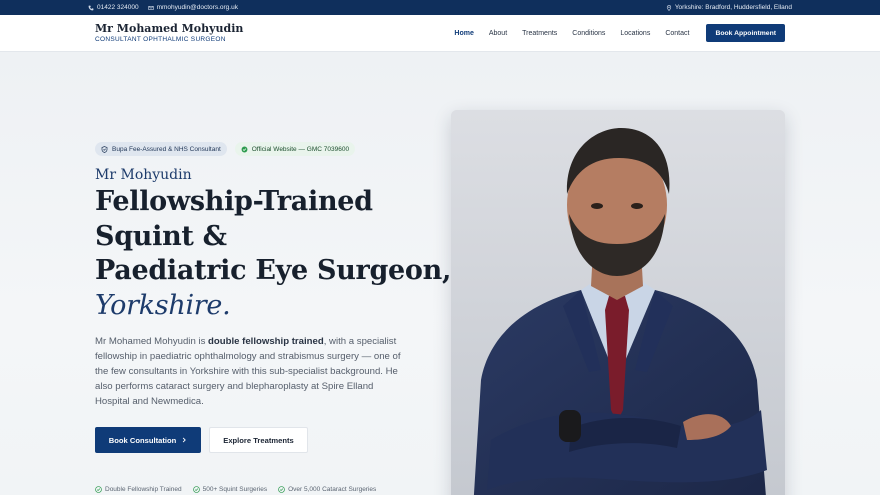 The height and width of the screenshot is (495, 880). I want to click on desc-pre: Mr Mohamed Mohyudin is, so click(152, 341).